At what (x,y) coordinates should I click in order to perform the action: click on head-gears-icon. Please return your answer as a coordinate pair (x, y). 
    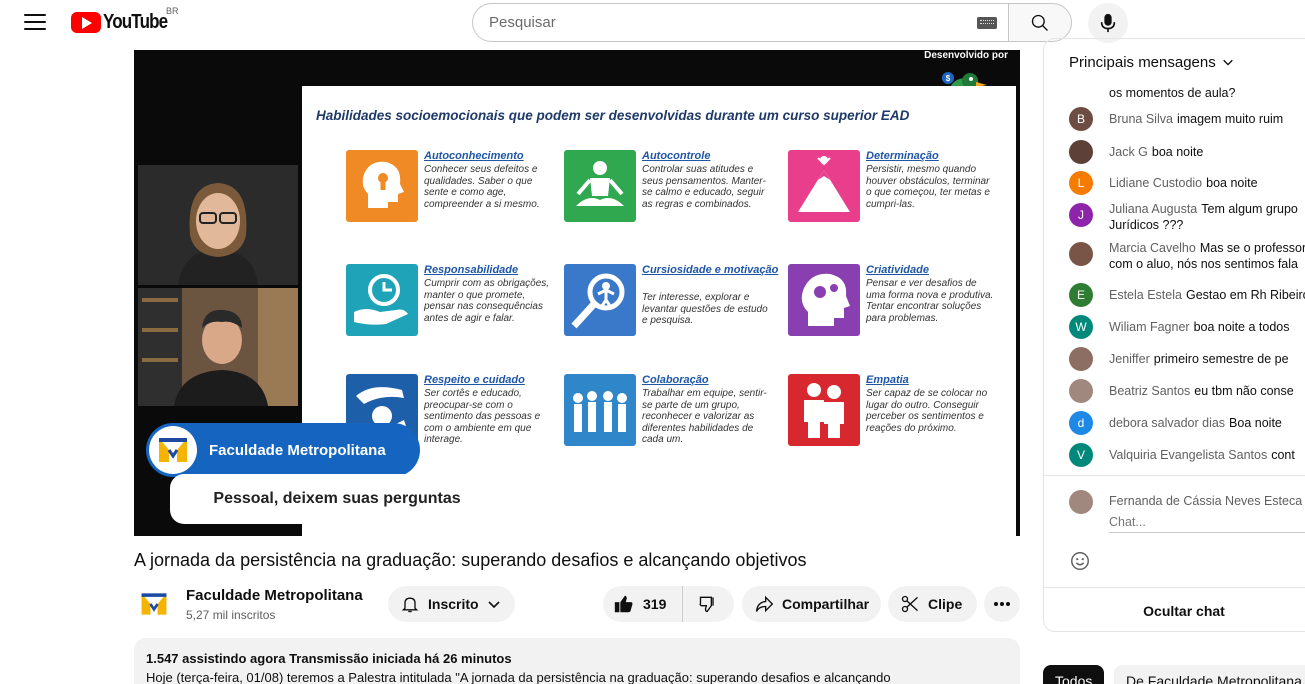
    Looking at the image, I should click on (824, 300).